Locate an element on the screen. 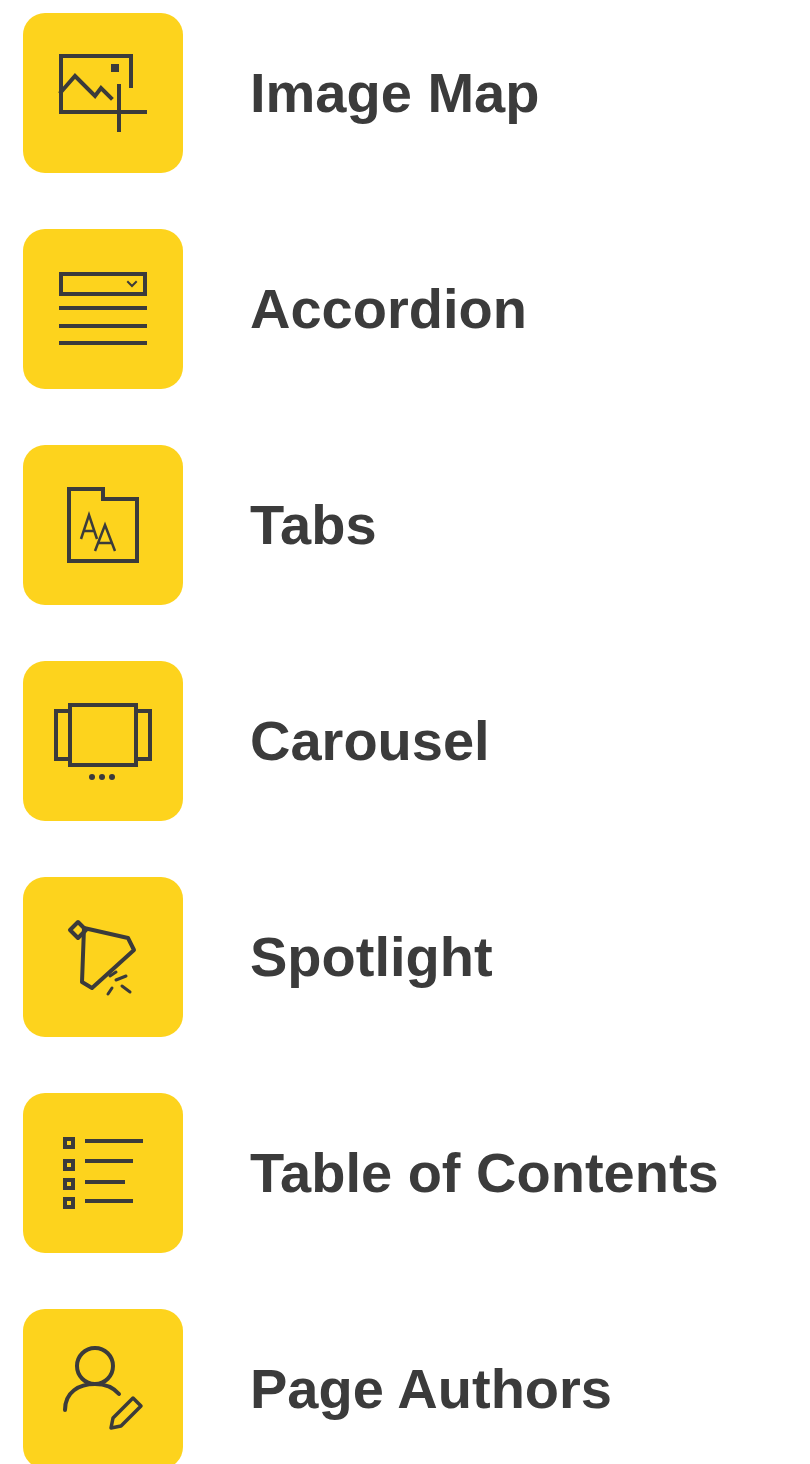 This screenshot has width=810, height=1464. accordion-icon is located at coordinates (103, 309).